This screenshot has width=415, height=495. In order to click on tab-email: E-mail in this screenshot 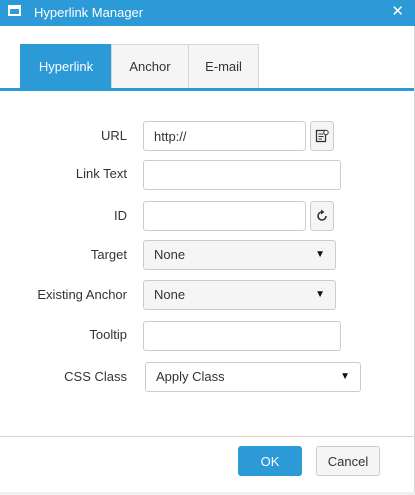, I will do `click(223, 66)`.